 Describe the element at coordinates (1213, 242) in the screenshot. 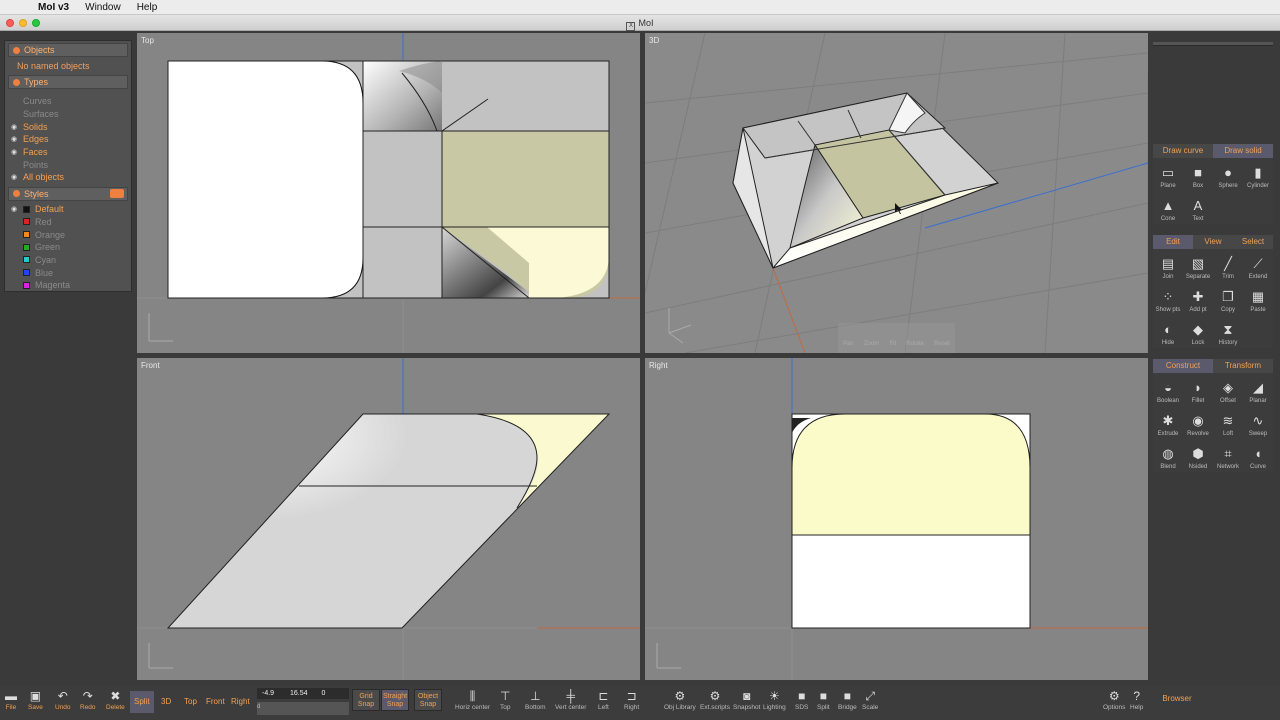

I see `tab-view: View` at that location.